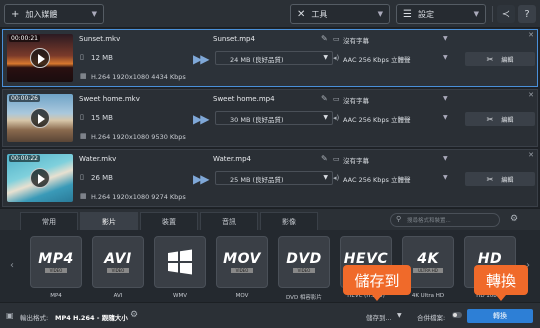 The width and height of the screenshot is (540, 328). What do you see at coordinates (169, 221) in the screenshot?
I see `tab-devices: 裝置` at bounding box center [169, 221].